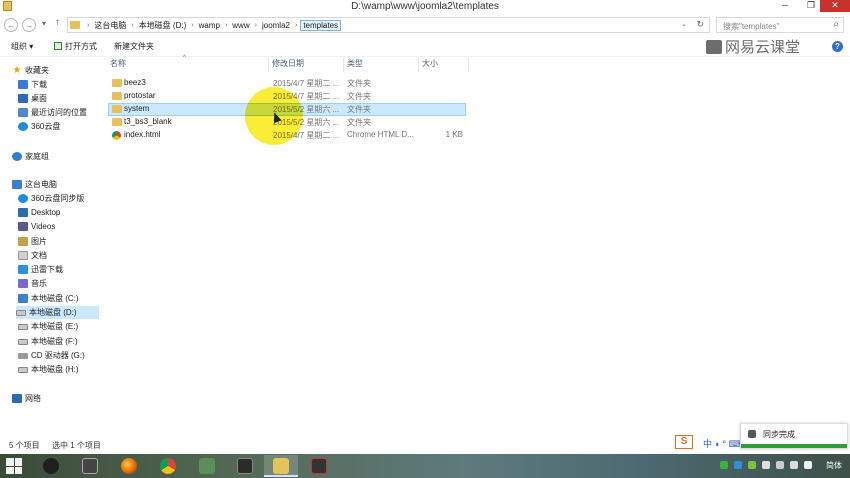 The image size is (850, 478). What do you see at coordinates (44, 23) in the screenshot?
I see `recent-locations-button: ▾` at bounding box center [44, 23].